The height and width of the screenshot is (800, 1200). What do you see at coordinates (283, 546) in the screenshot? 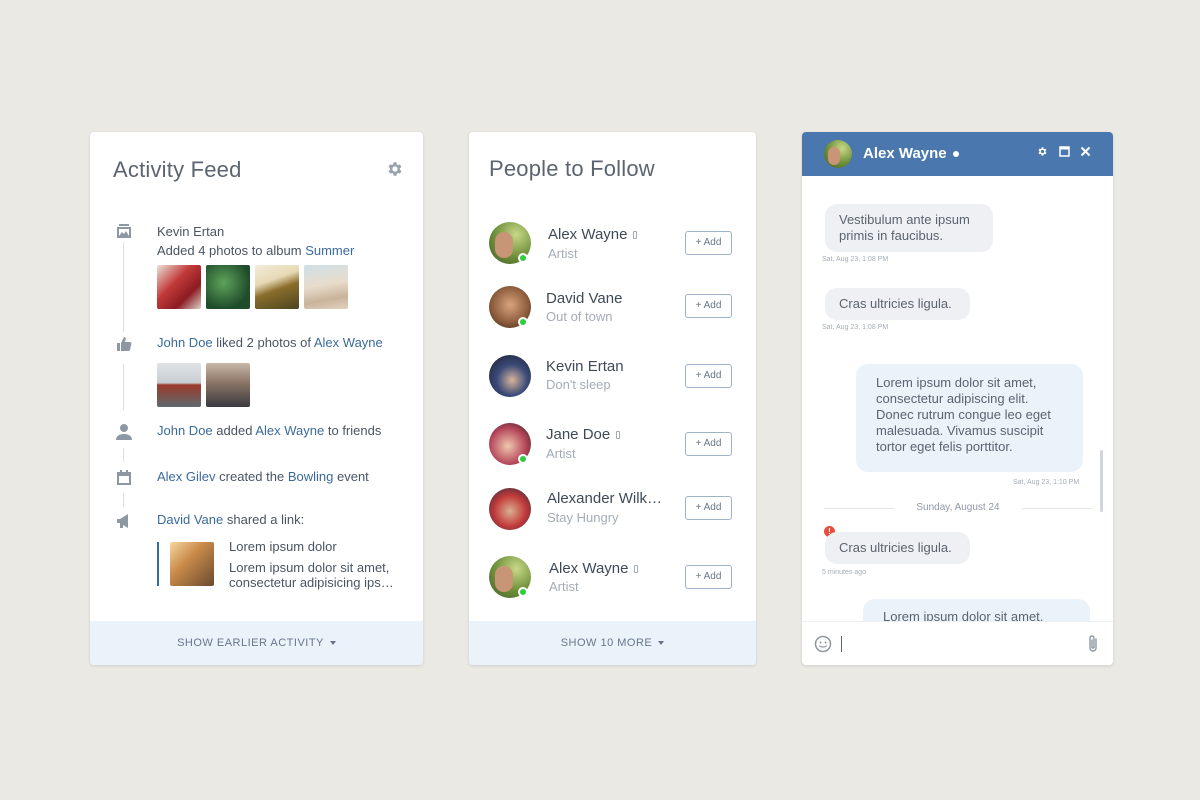
I see `shared-link-title: Lorem ipsum dolor` at bounding box center [283, 546].